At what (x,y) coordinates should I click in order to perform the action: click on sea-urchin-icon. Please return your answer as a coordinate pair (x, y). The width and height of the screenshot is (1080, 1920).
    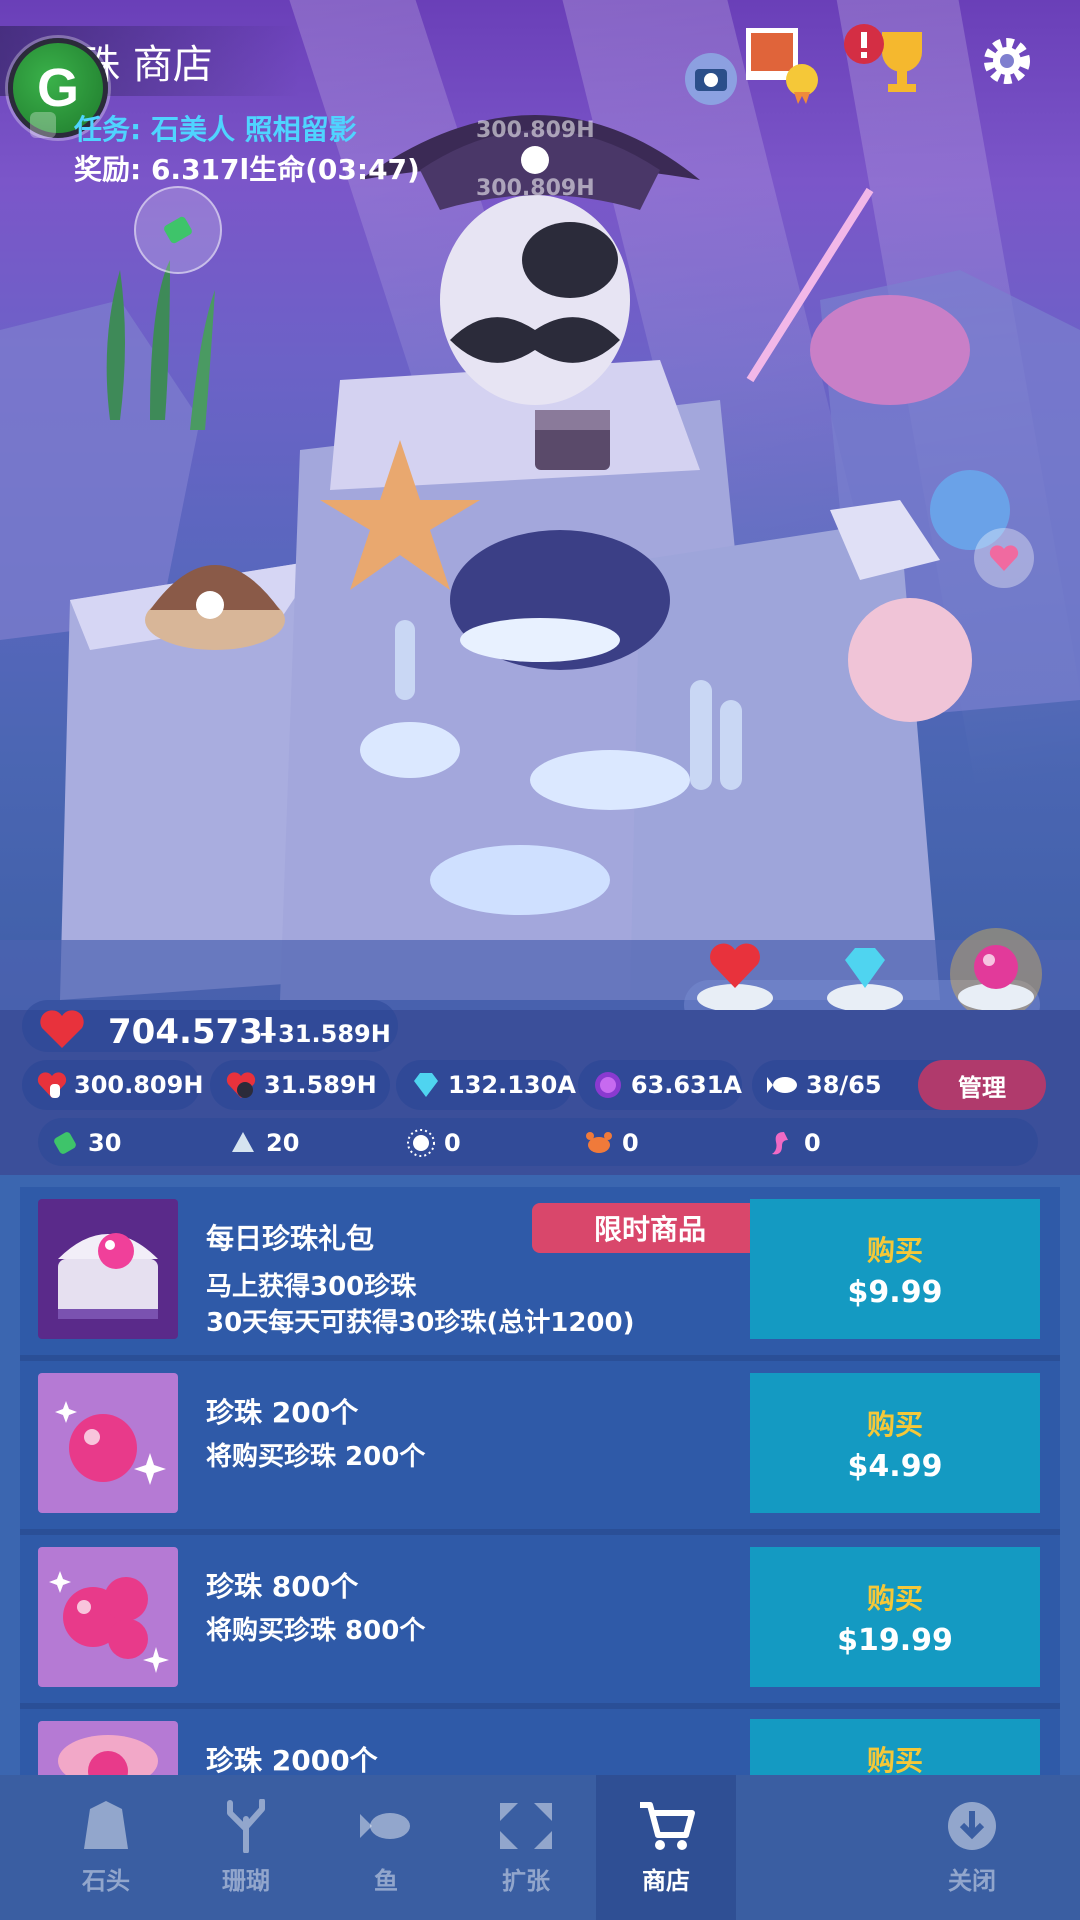
    Looking at the image, I should click on (421, 1143).